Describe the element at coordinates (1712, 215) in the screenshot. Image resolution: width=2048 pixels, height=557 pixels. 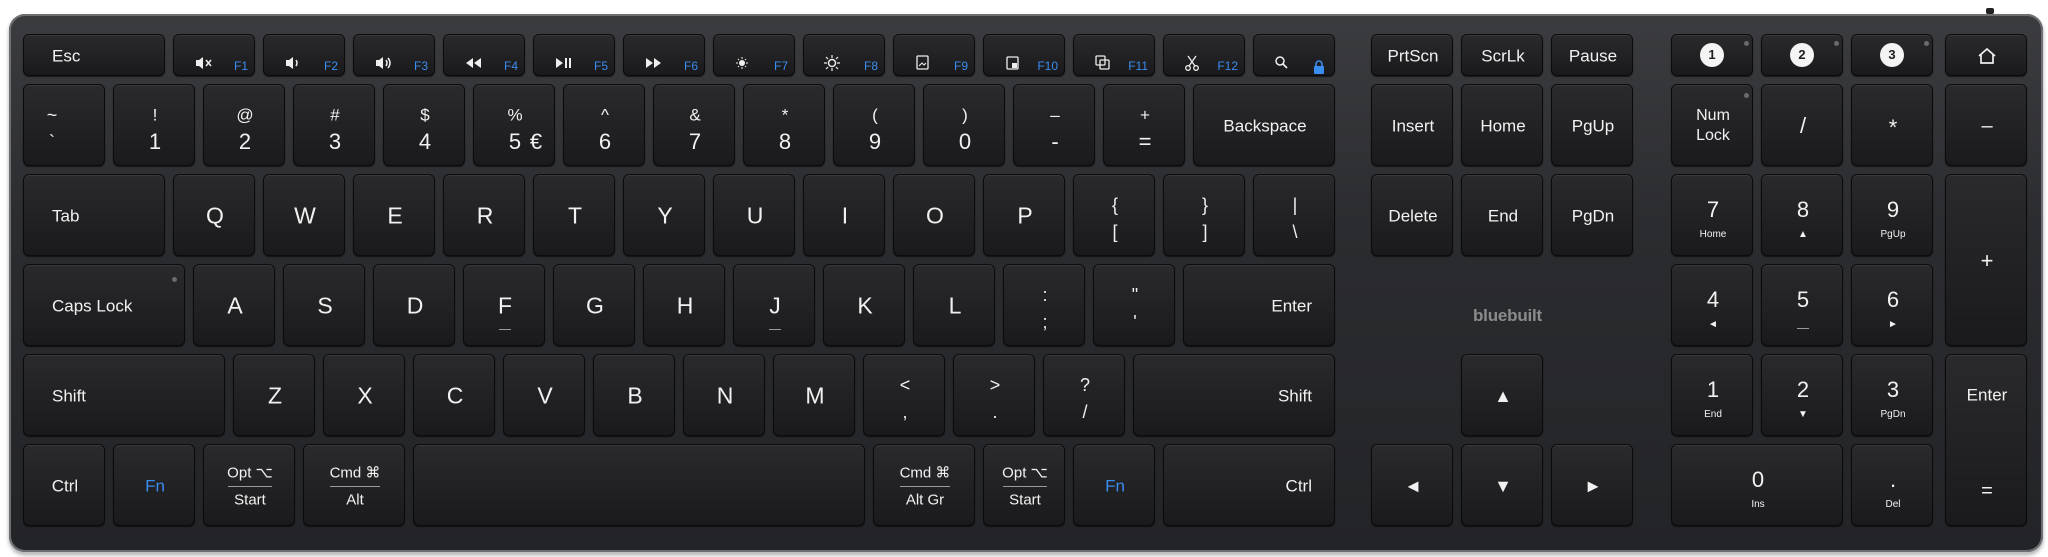
I see `key-num-7: 7 Home` at that location.